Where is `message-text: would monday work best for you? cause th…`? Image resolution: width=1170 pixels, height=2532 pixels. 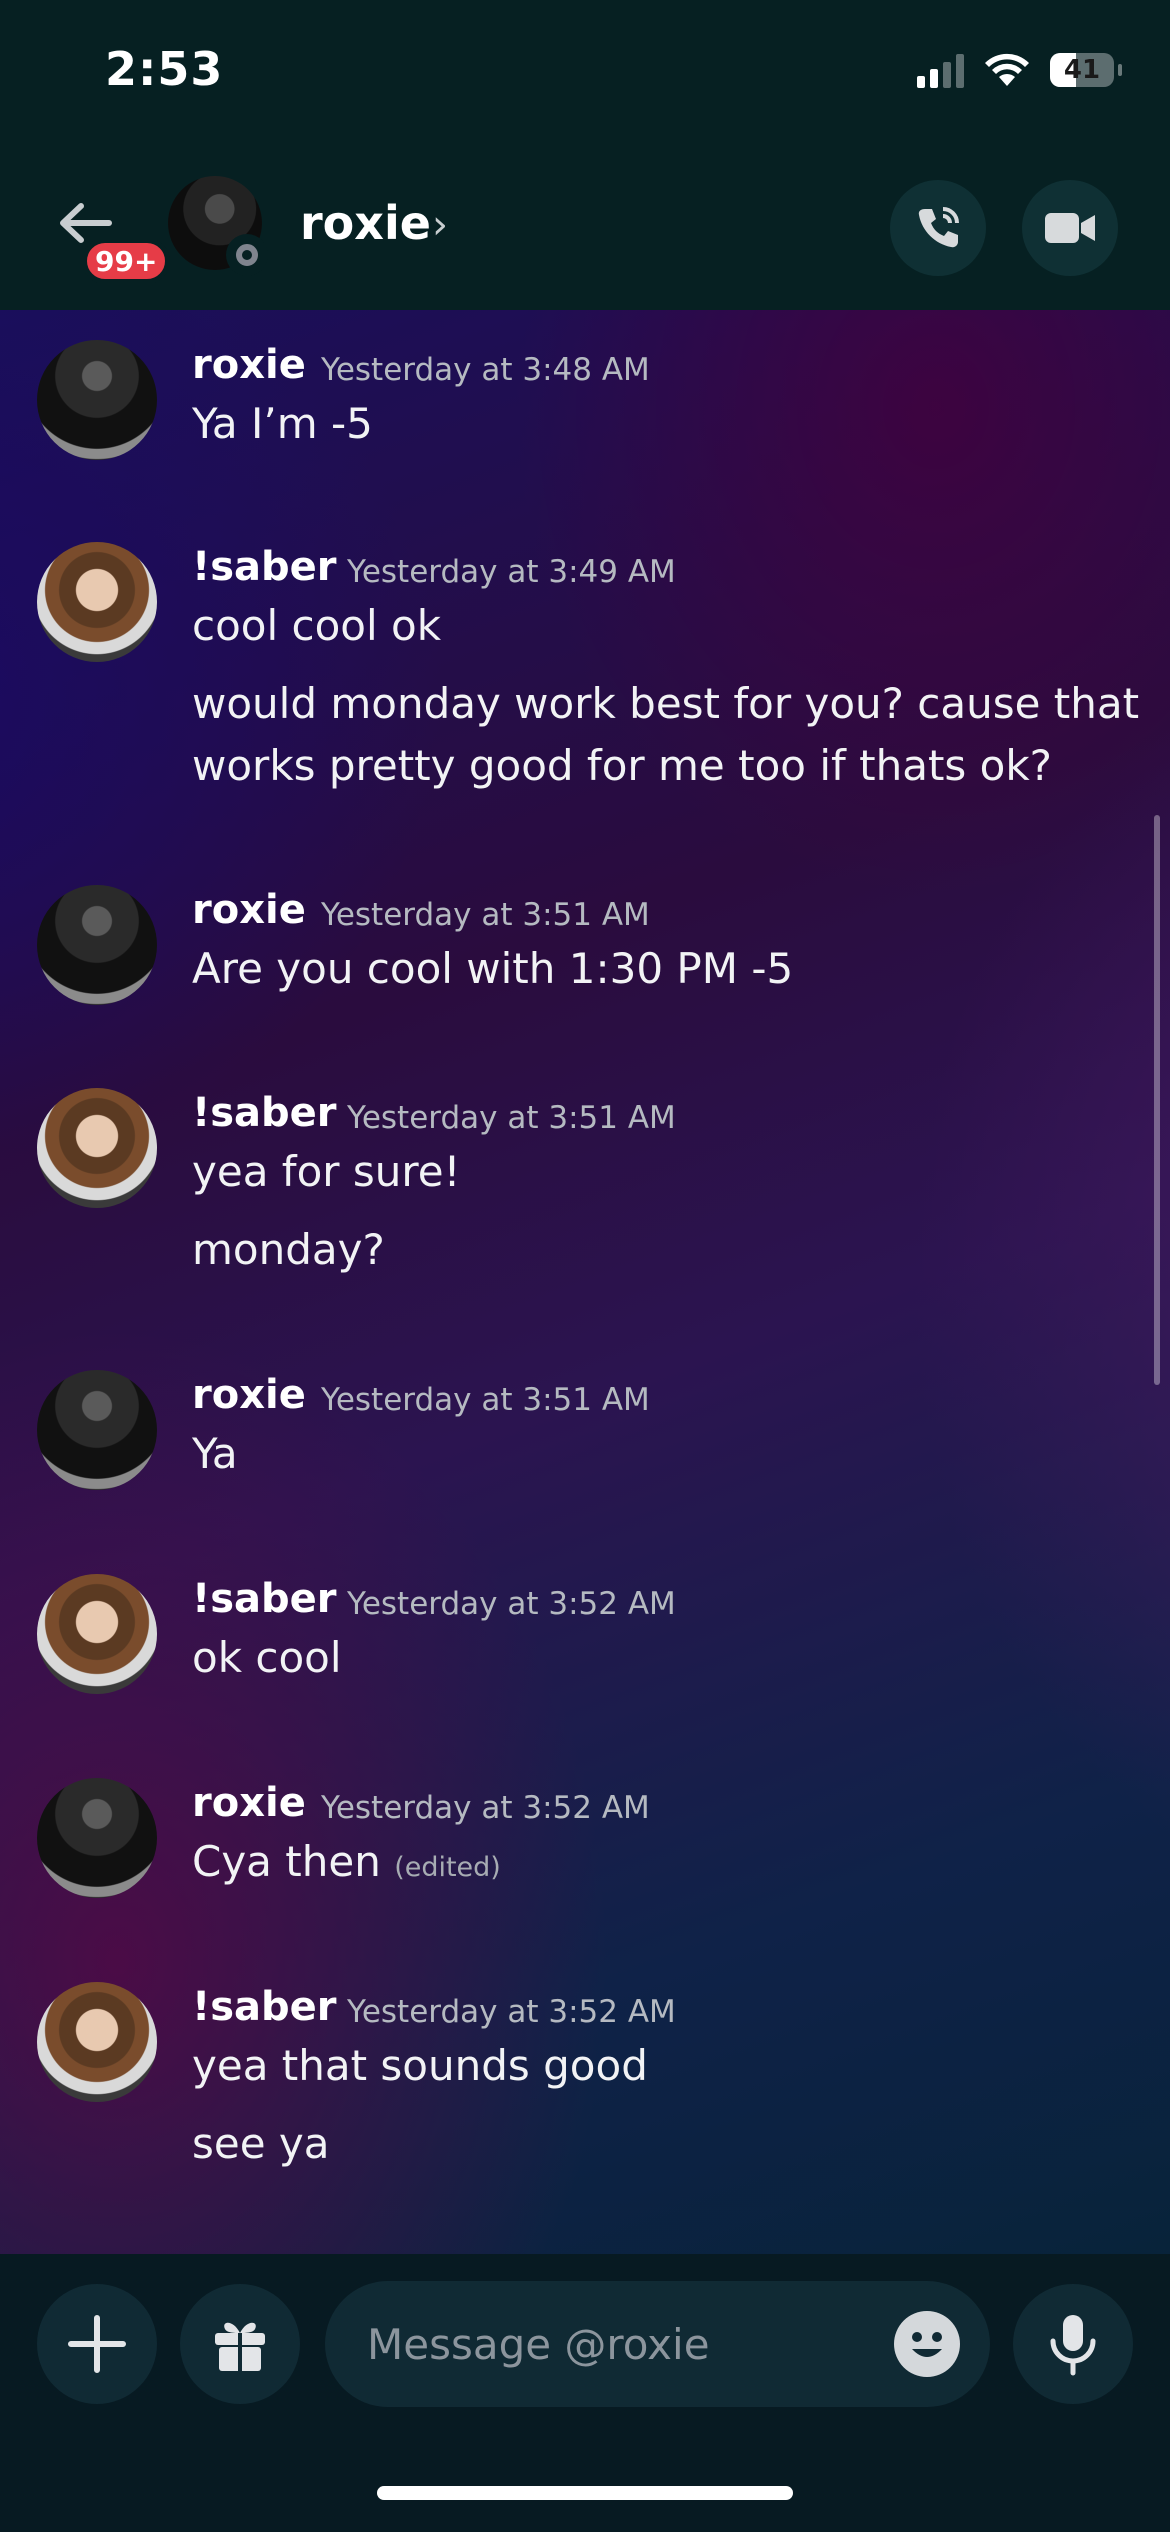
message-text: would monday work best for you? cause th… is located at coordinates (666, 703).